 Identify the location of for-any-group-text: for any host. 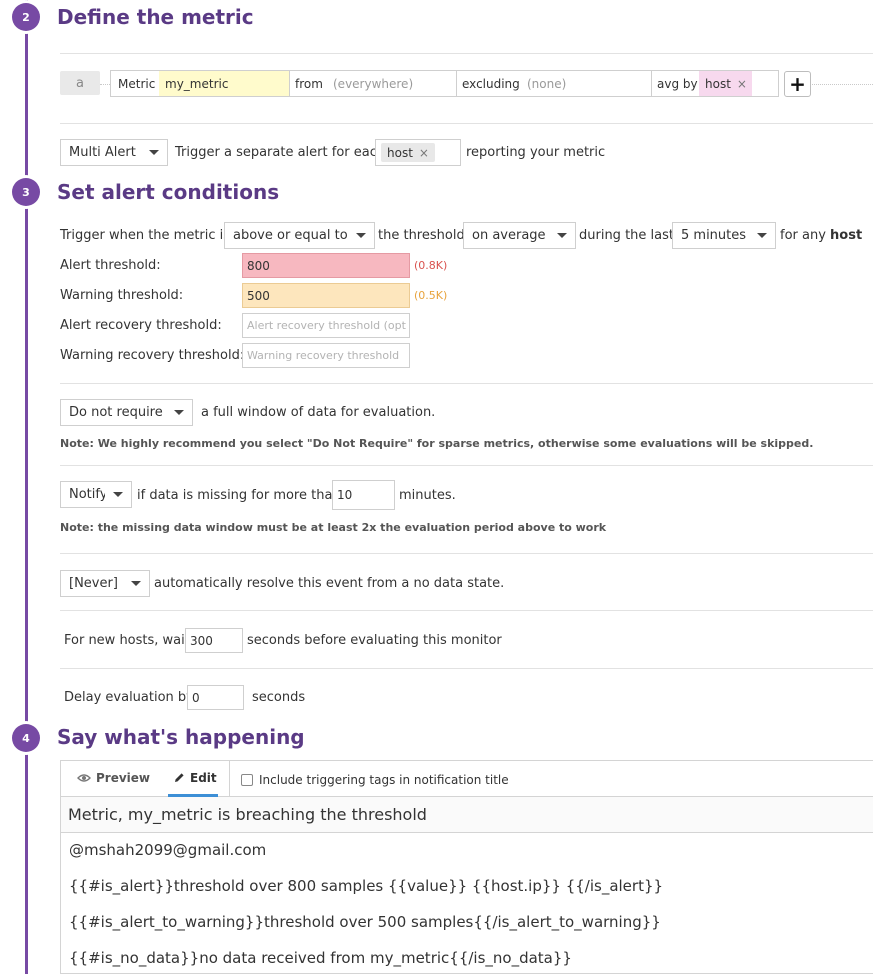
(821, 235).